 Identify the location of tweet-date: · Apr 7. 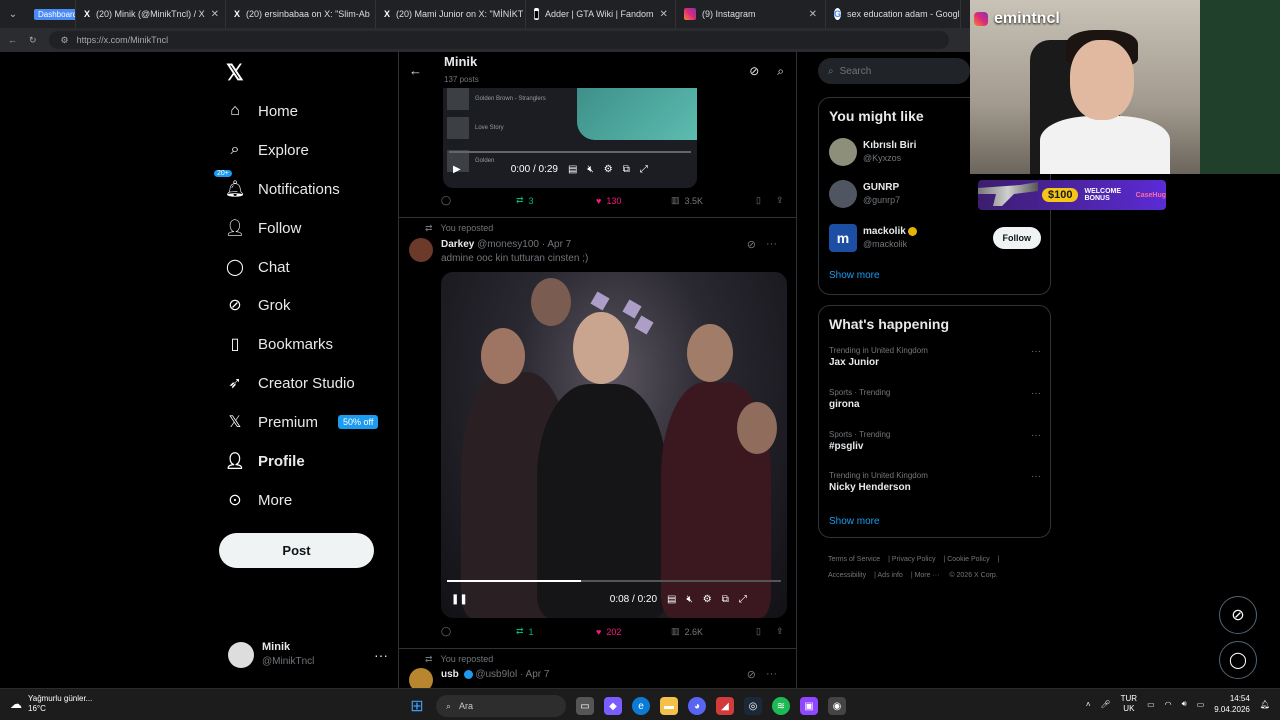
(556, 244).